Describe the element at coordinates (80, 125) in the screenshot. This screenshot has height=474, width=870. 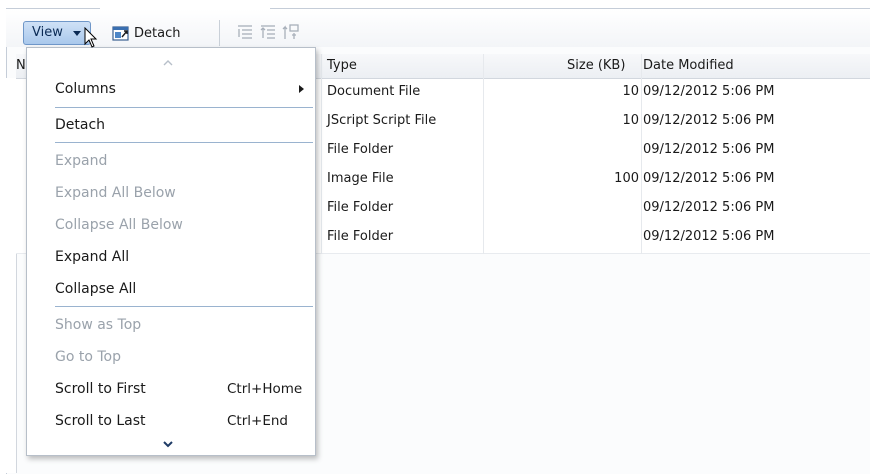
I see `menu-item-label: Detach` at that location.